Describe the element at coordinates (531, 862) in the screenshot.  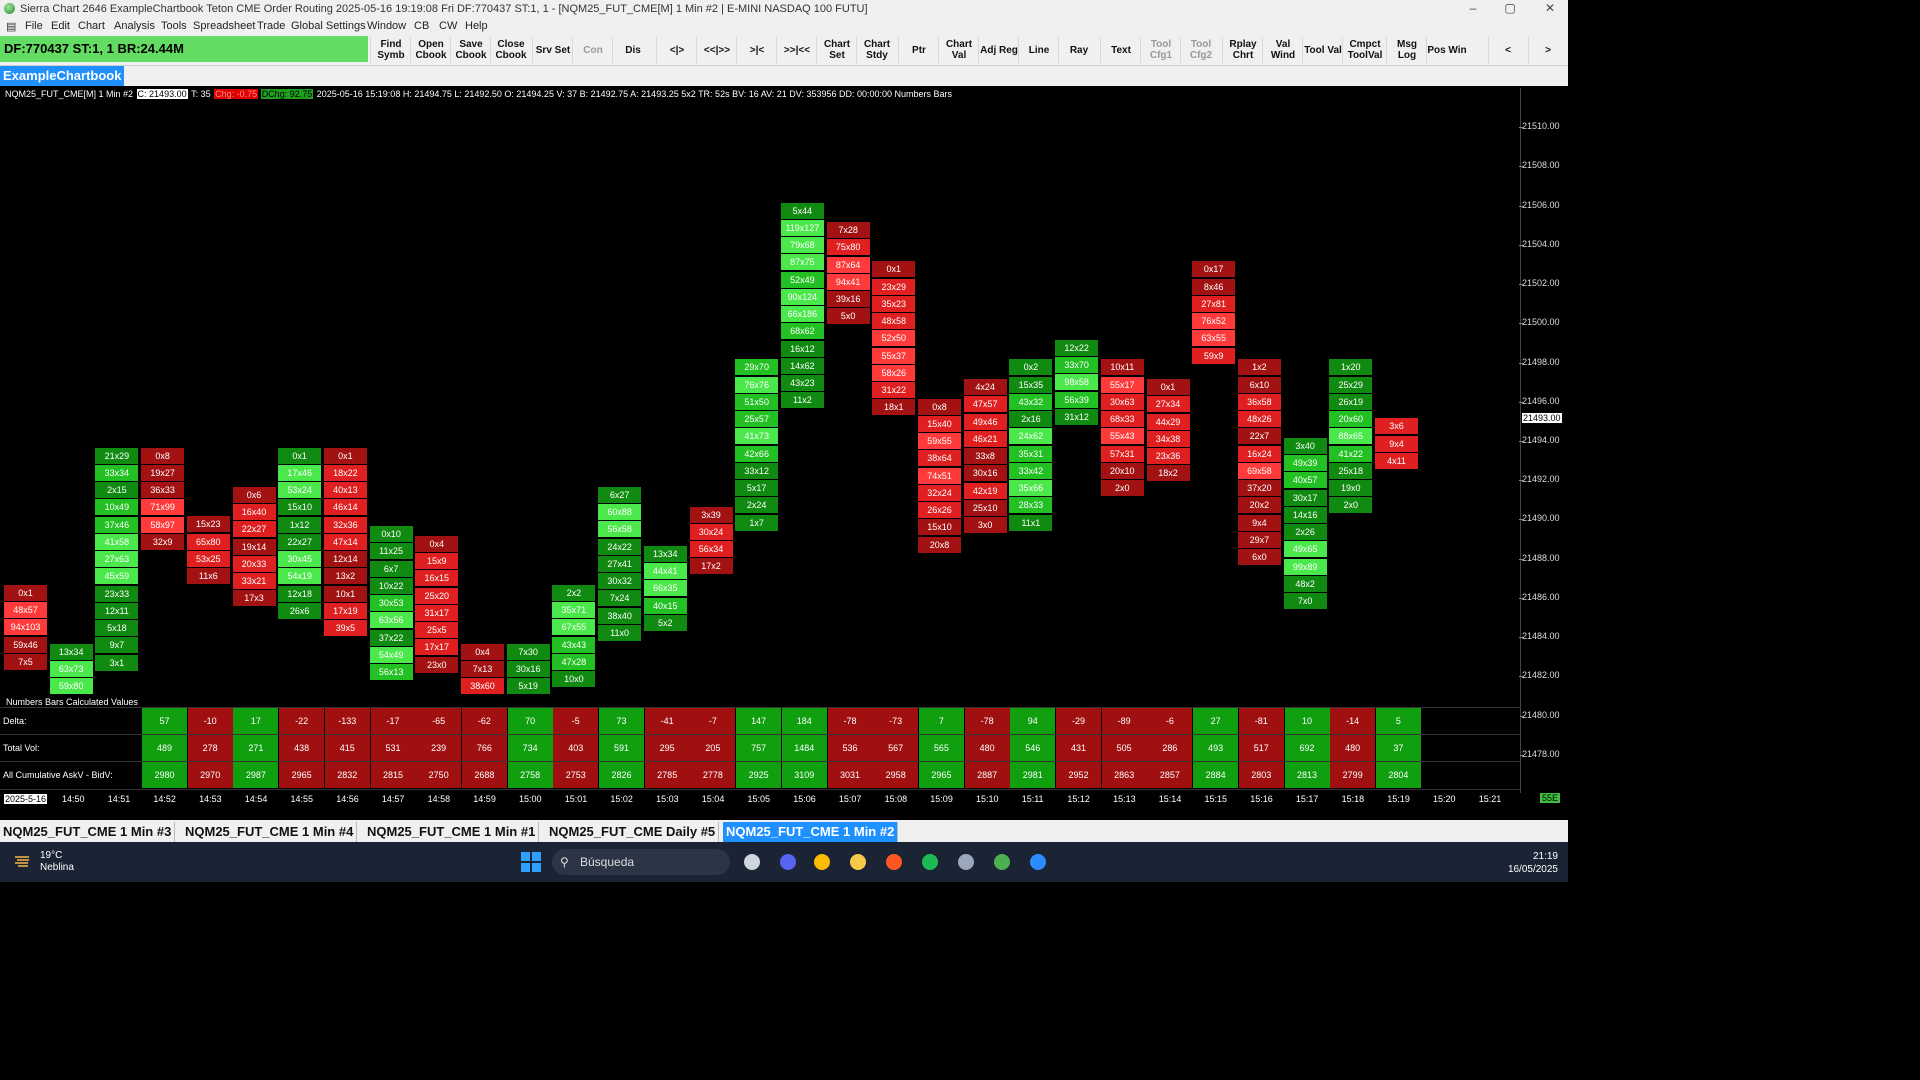
I see `windows-start-icon` at that location.